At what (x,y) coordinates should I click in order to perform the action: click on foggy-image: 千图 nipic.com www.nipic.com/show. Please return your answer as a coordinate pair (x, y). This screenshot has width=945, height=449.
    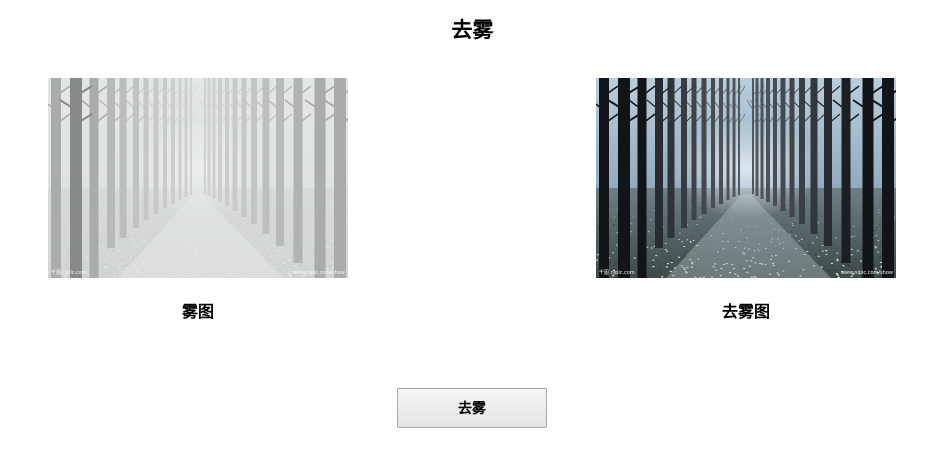
    Looking at the image, I should click on (198, 178).